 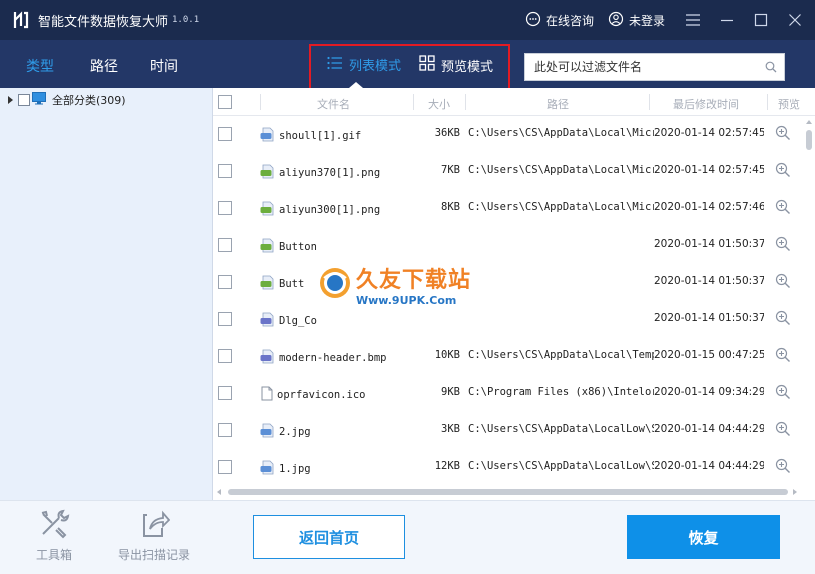 I want to click on app-title: 智能文件数据恢复大师, so click(x=103, y=22).